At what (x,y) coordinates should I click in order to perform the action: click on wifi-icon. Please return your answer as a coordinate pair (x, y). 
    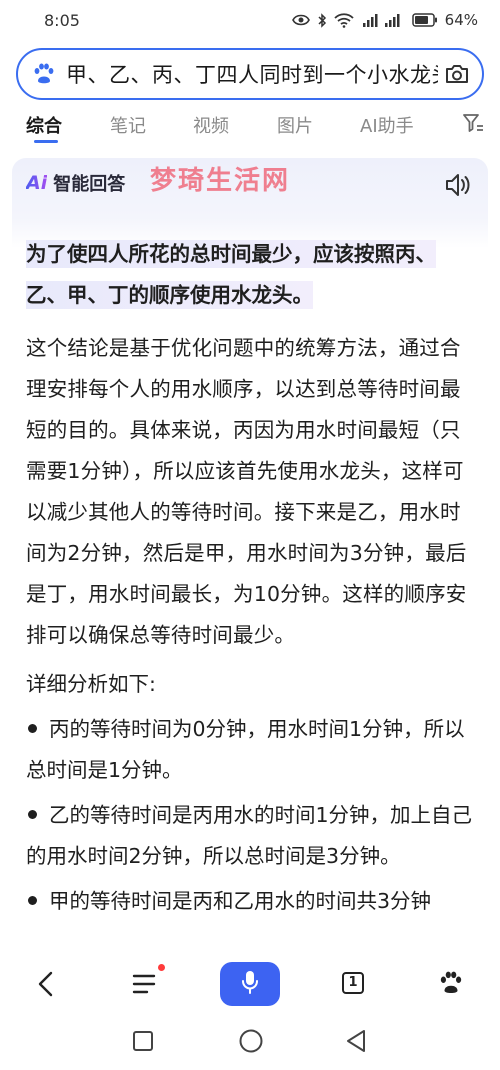
    Looking at the image, I should click on (344, 20).